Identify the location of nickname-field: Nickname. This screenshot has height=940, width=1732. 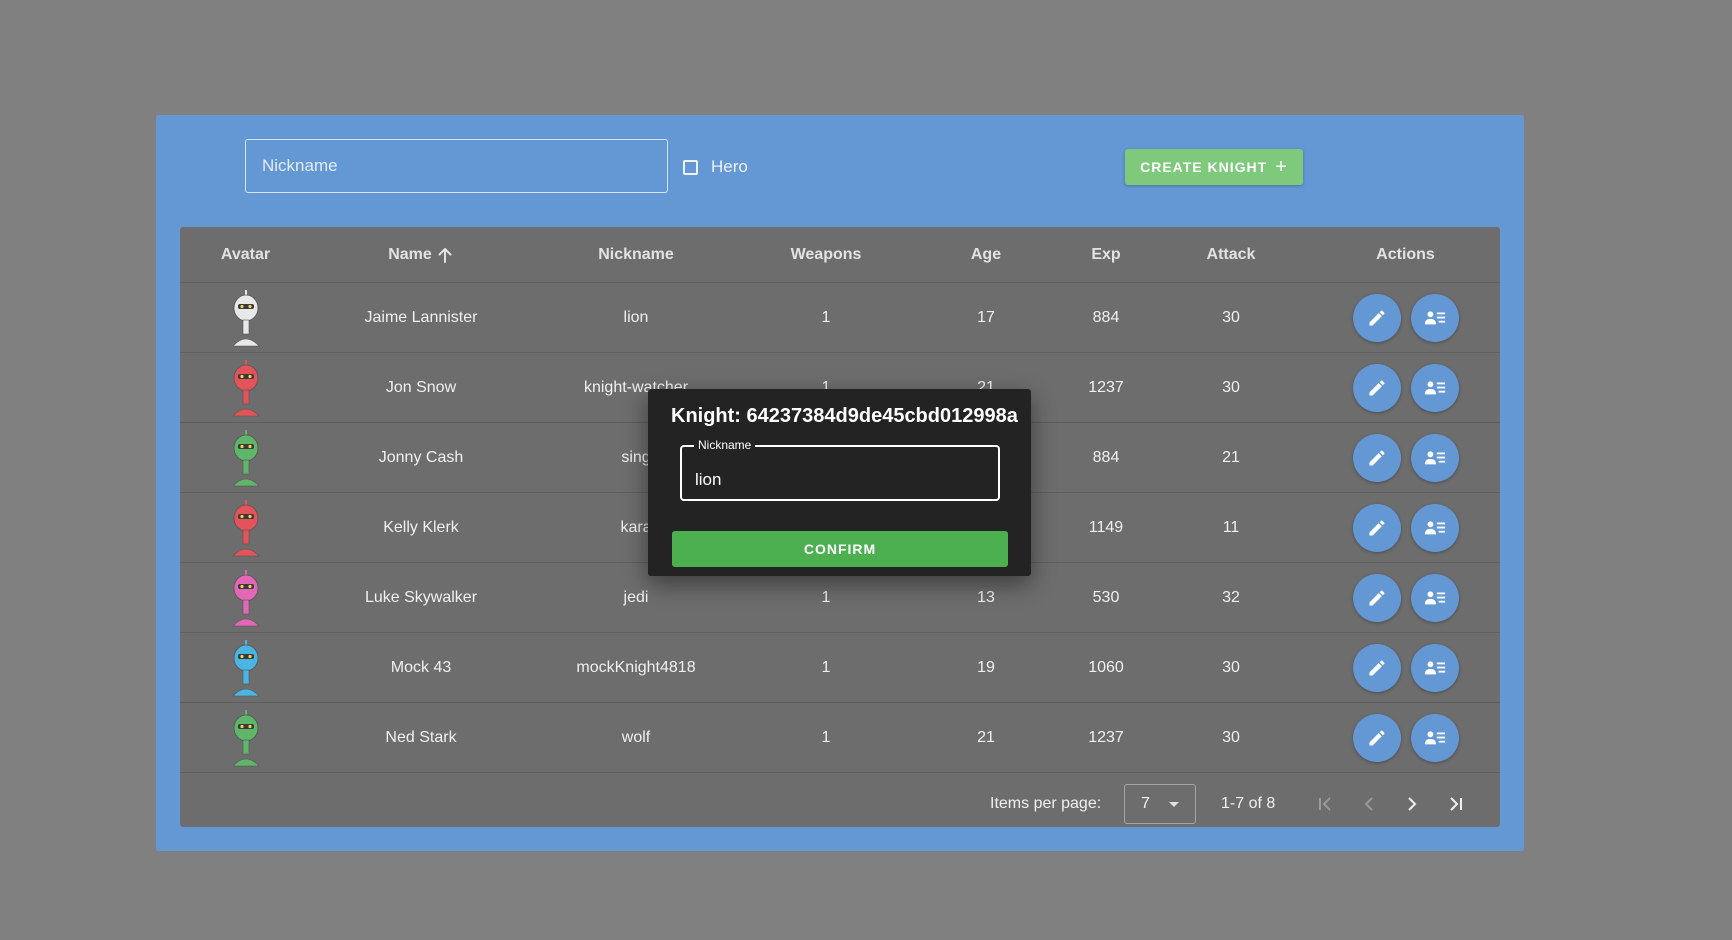
(840, 469).